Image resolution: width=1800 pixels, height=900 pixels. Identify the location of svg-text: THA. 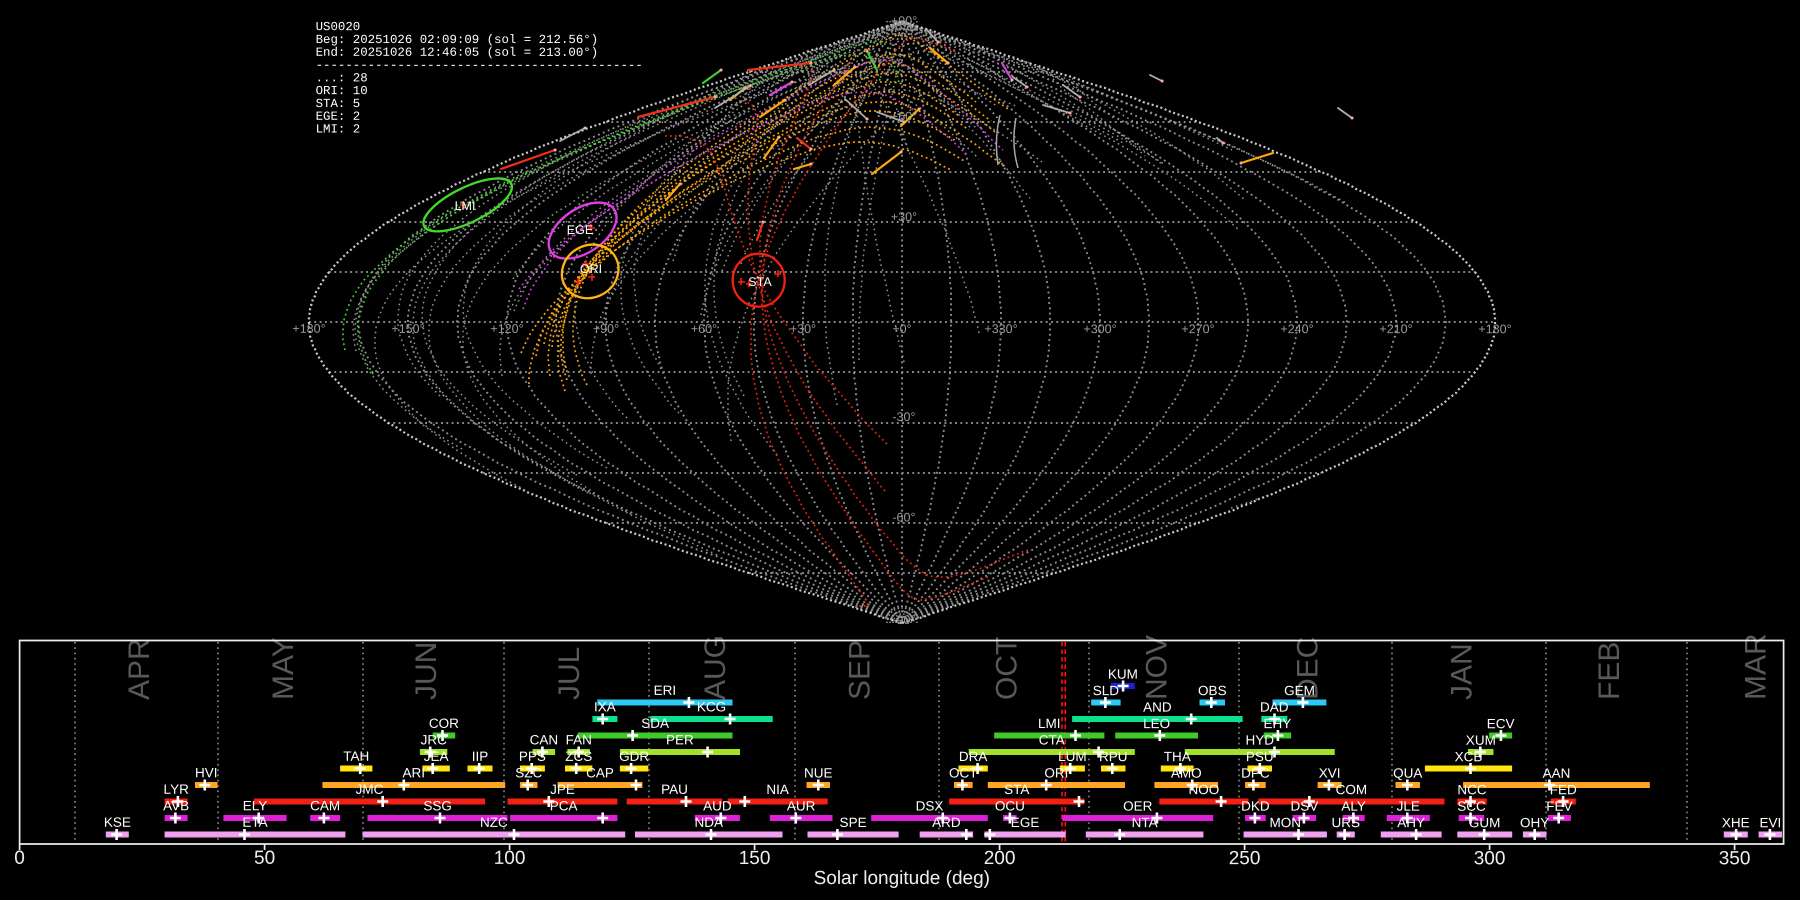
(1177, 756).